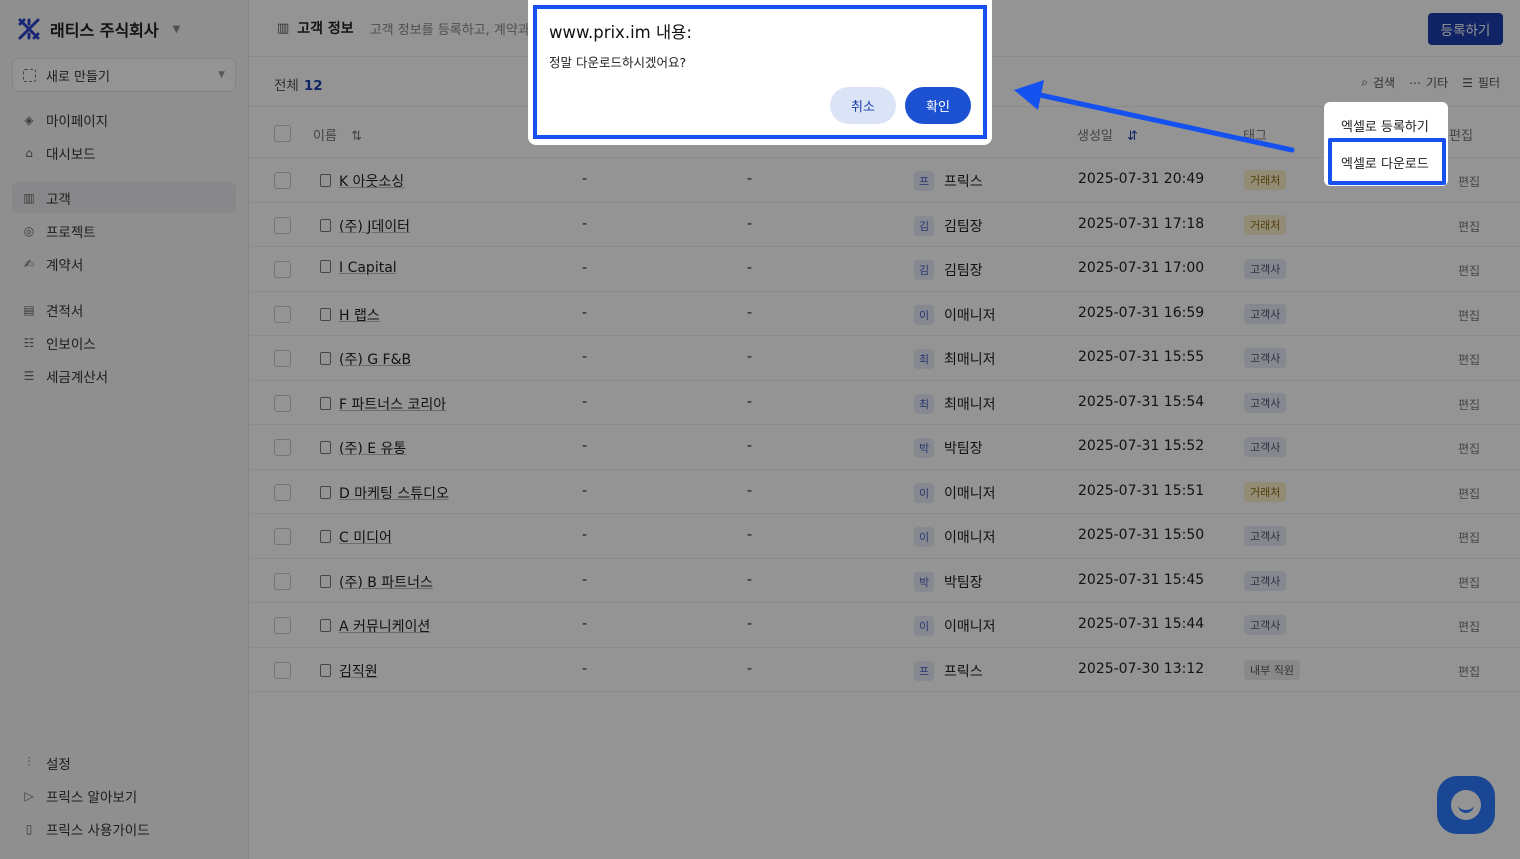  What do you see at coordinates (863, 105) in the screenshot?
I see `cancel-button: 취소` at bounding box center [863, 105].